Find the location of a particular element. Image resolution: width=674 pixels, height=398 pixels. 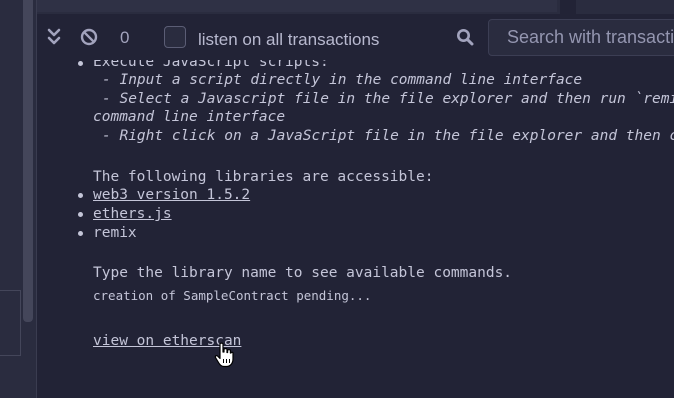

terminal-toolbar: 0 listen on all transactions is located at coordinates (355, 37).